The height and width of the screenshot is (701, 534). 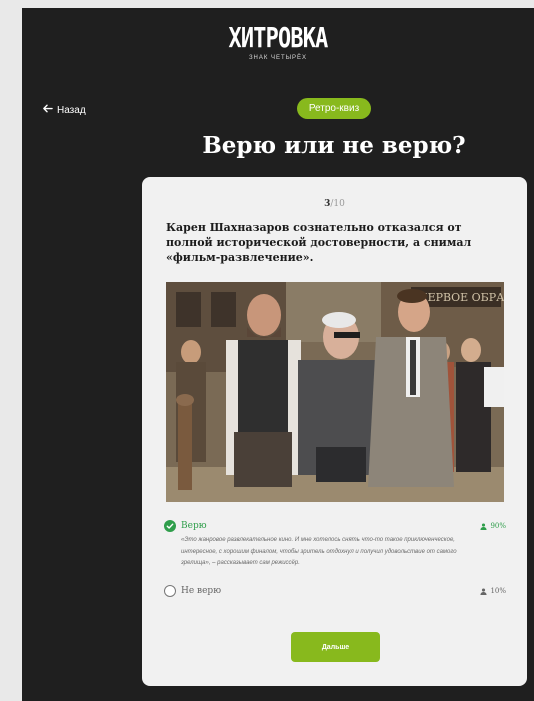 What do you see at coordinates (335, 647) in the screenshot?
I see `next-button: Дальше` at bounding box center [335, 647].